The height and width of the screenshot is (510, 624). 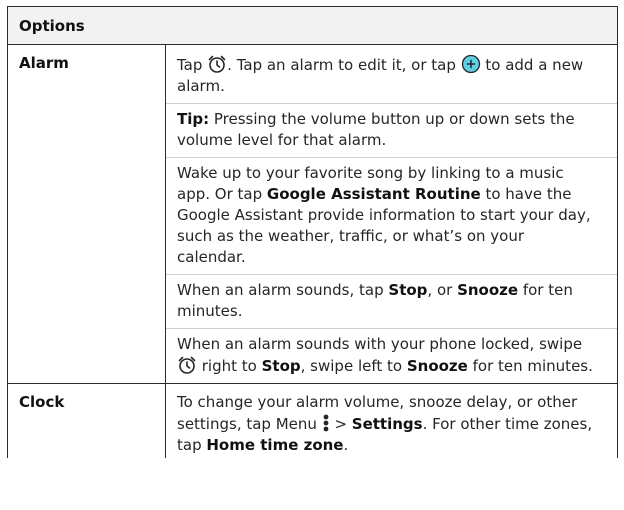 What do you see at coordinates (530, 366) in the screenshot?
I see `text-fragment: for ten minutes.` at bounding box center [530, 366].